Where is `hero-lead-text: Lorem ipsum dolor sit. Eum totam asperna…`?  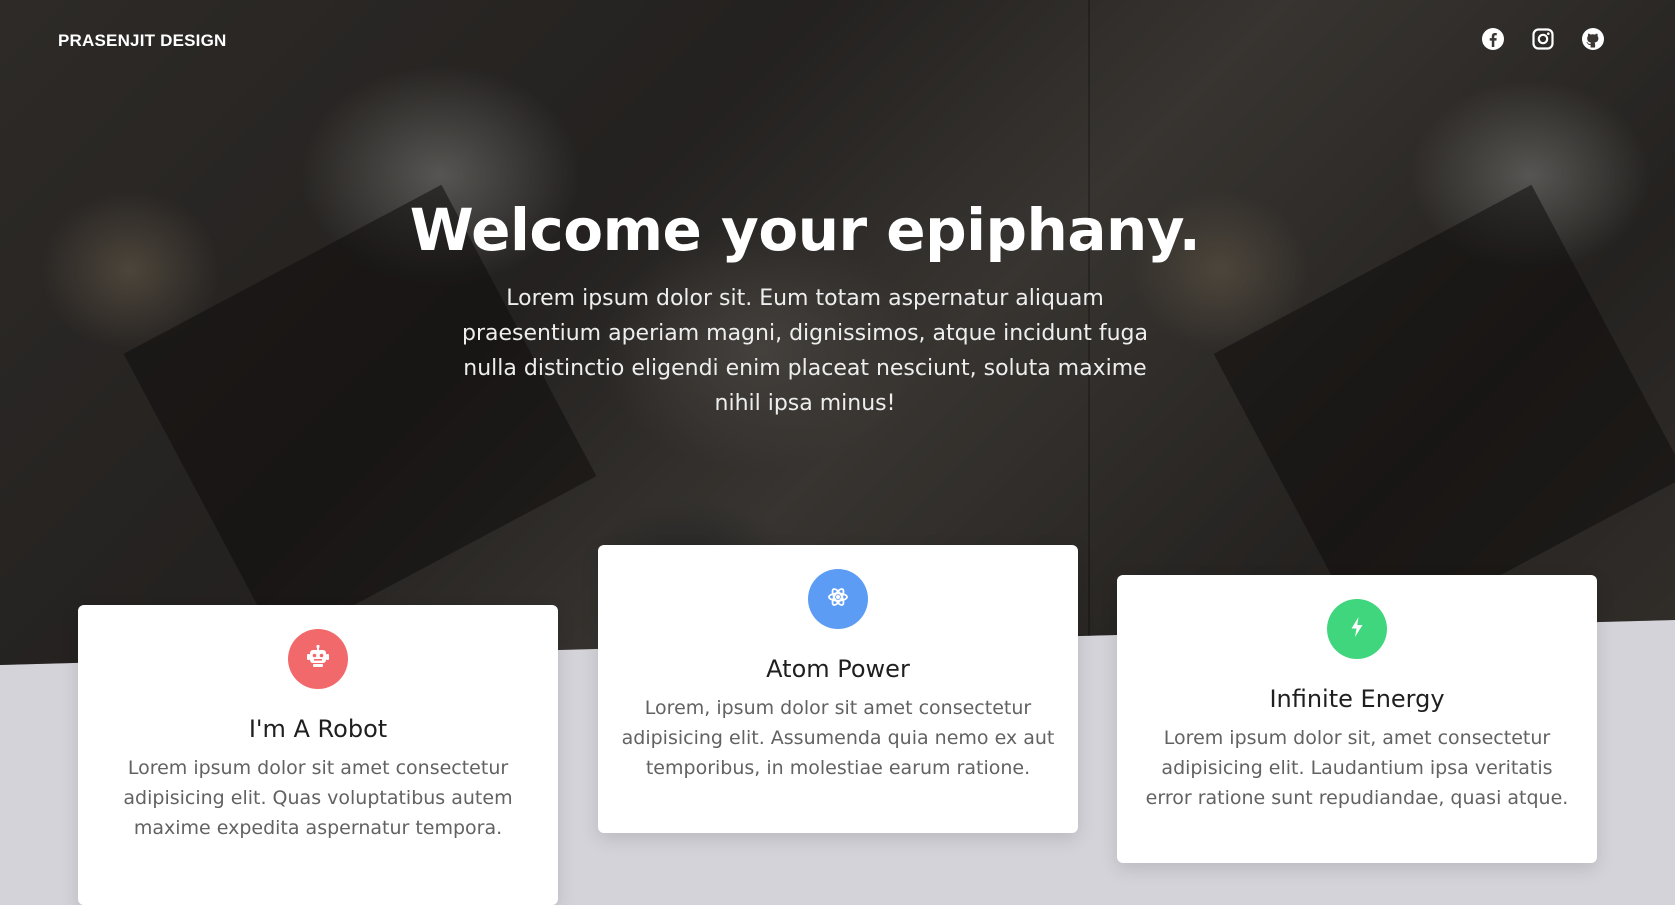
hero-lead-text: Lorem ipsum dolor sit. Eum totam asperna… is located at coordinates (805, 351).